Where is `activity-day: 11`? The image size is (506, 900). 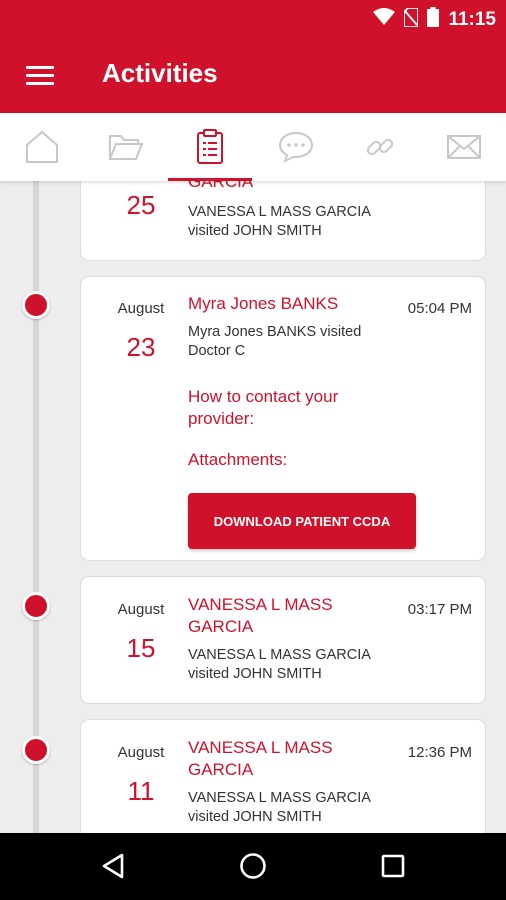 activity-day: 11 is located at coordinates (141, 791).